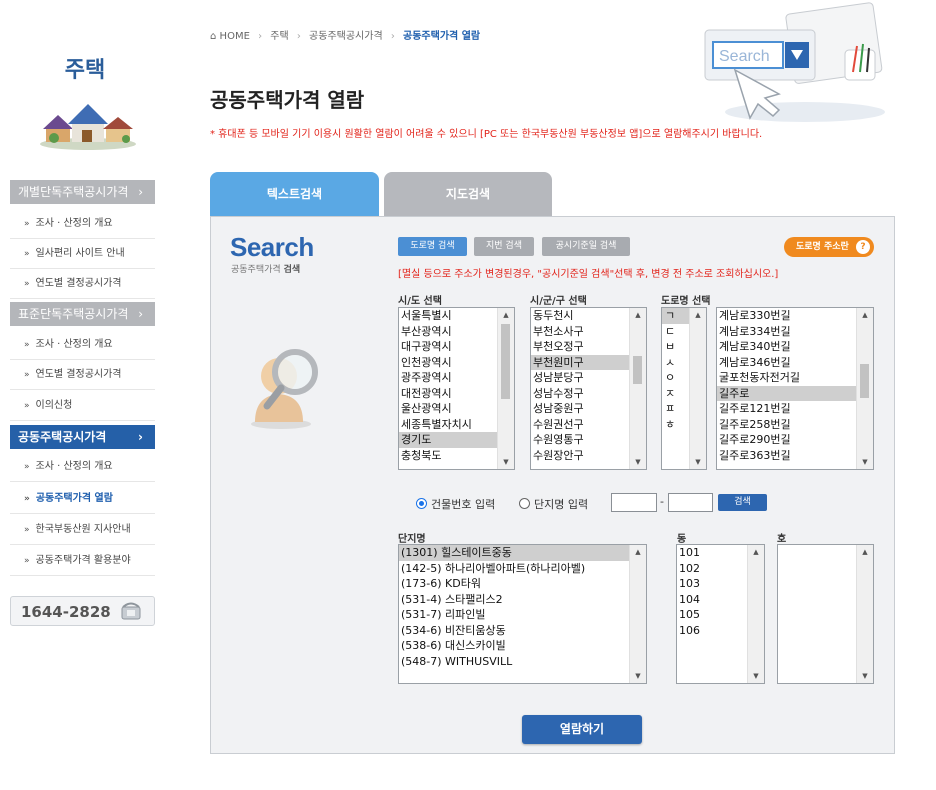  What do you see at coordinates (455, 504) in the screenshot?
I see `input-mode-building: 건물번호 입력` at bounding box center [455, 504].